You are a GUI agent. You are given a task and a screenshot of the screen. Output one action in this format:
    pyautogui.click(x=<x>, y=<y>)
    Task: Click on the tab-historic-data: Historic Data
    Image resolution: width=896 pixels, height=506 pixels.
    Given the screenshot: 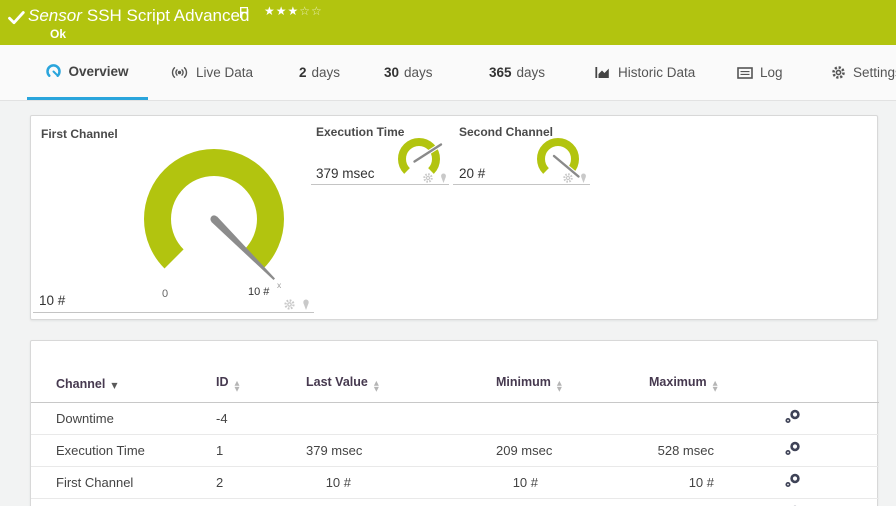 What is the action you would take?
    pyautogui.click(x=644, y=72)
    